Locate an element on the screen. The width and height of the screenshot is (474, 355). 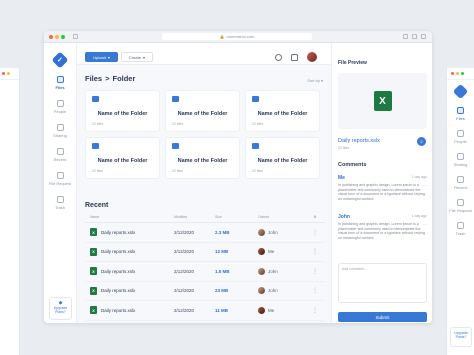
settings-icon: ⚙ is located at coordinates (315, 217).